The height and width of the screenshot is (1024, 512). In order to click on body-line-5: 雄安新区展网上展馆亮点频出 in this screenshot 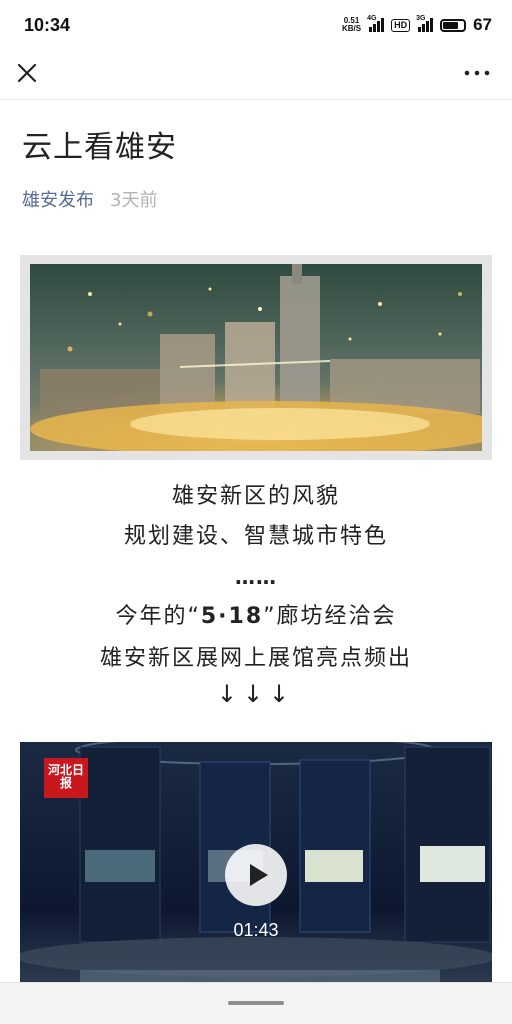, I will do `click(255, 658)`.